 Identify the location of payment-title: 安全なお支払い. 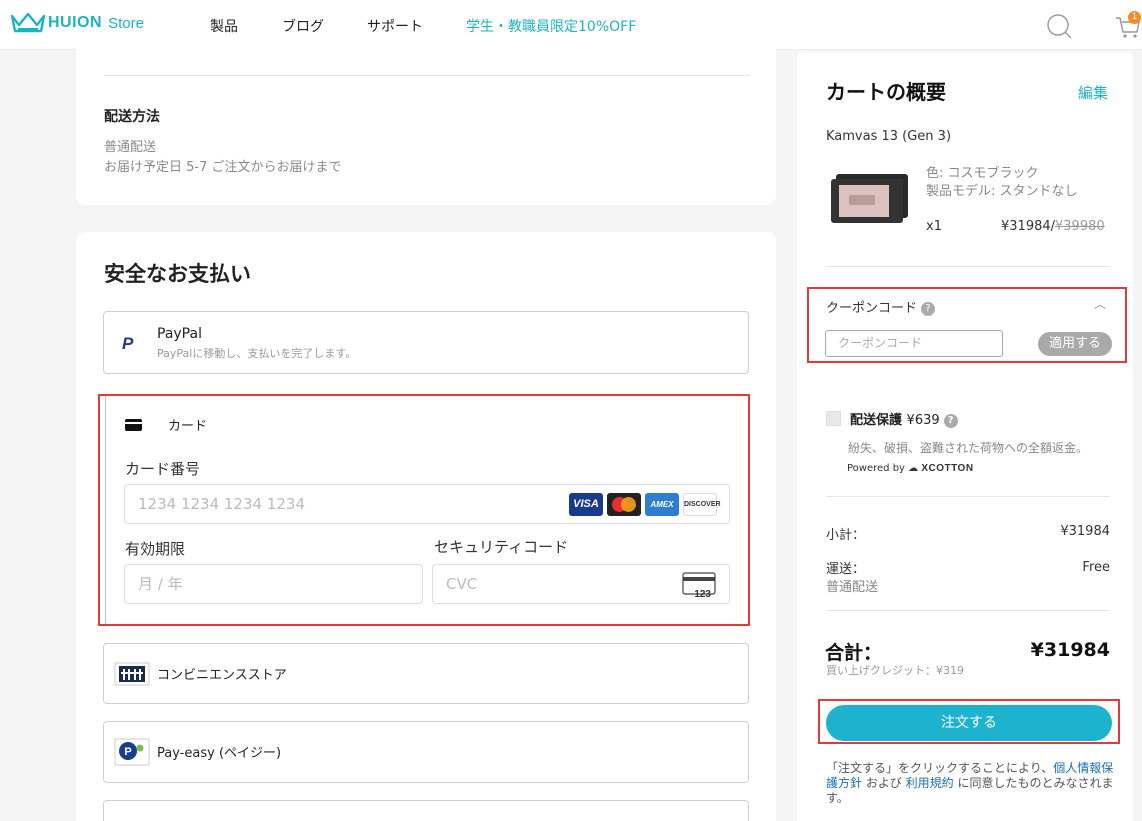
(177, 274).